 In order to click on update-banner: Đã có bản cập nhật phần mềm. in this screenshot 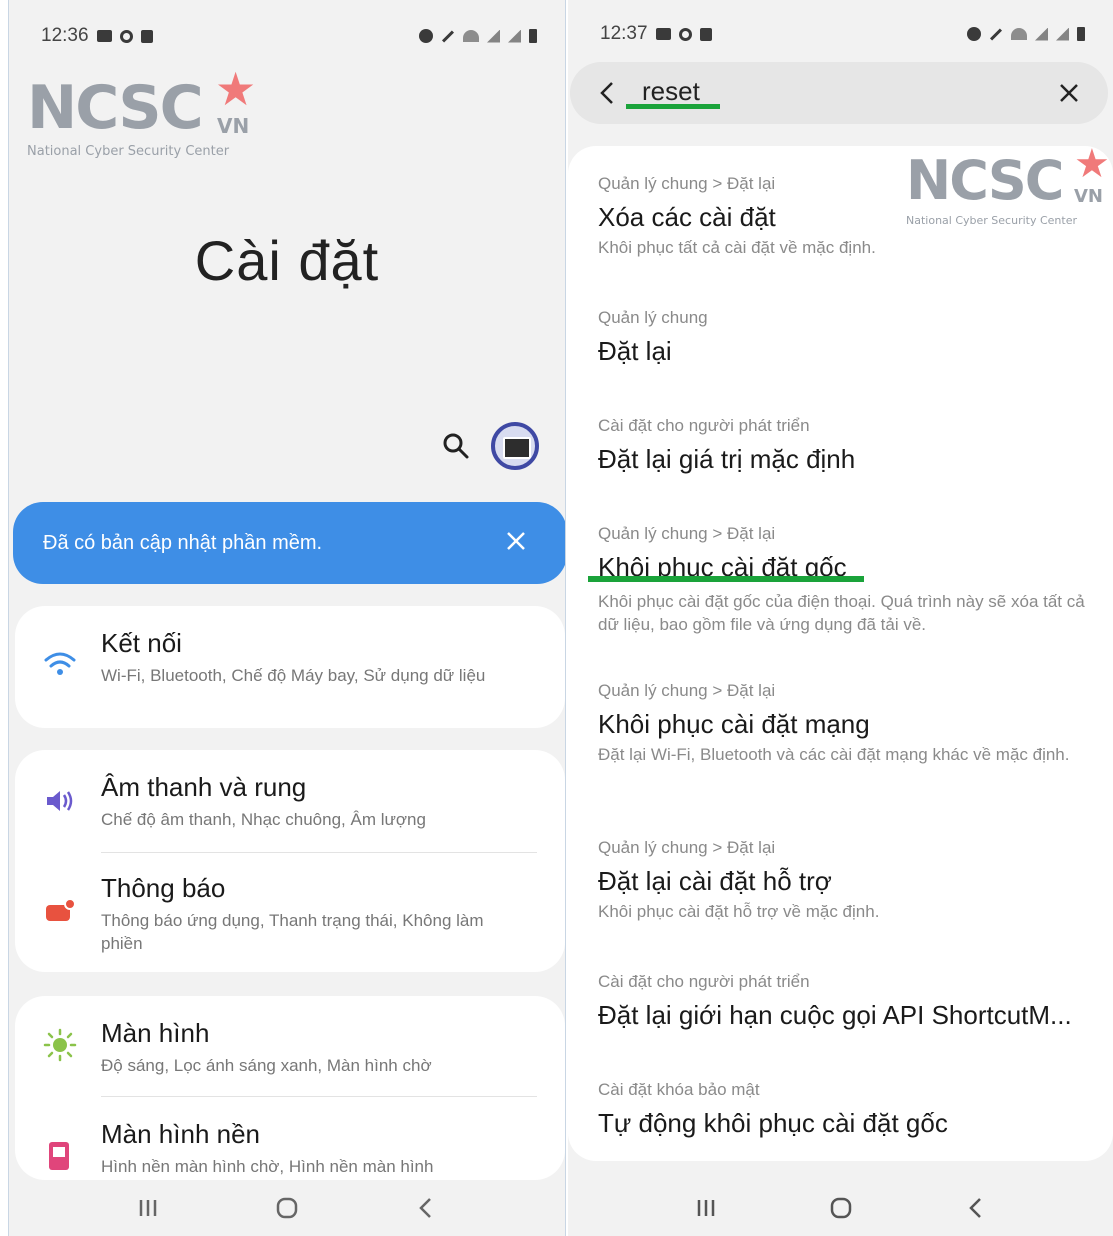, I will do `click(289, 543)`.